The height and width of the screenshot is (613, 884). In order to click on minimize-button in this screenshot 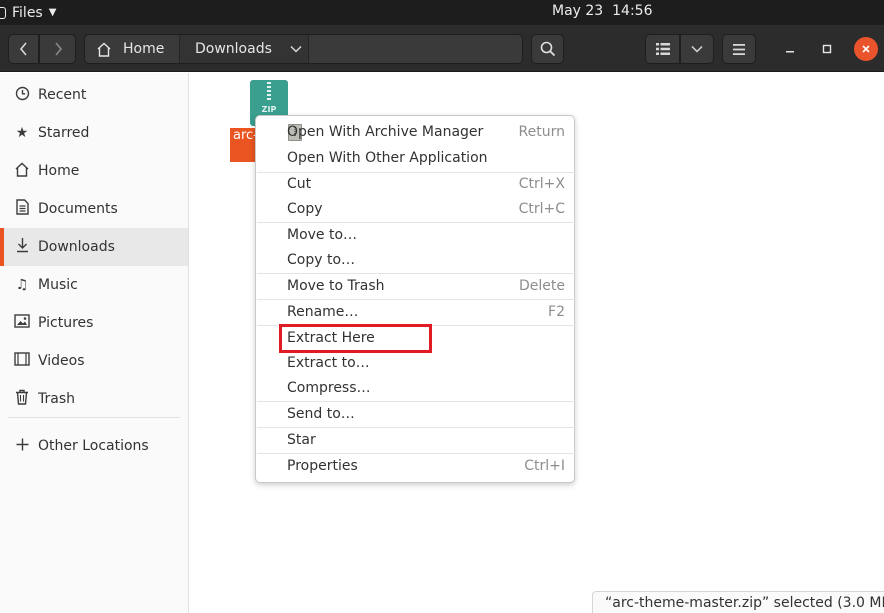, I will do `click(790, 49)`.